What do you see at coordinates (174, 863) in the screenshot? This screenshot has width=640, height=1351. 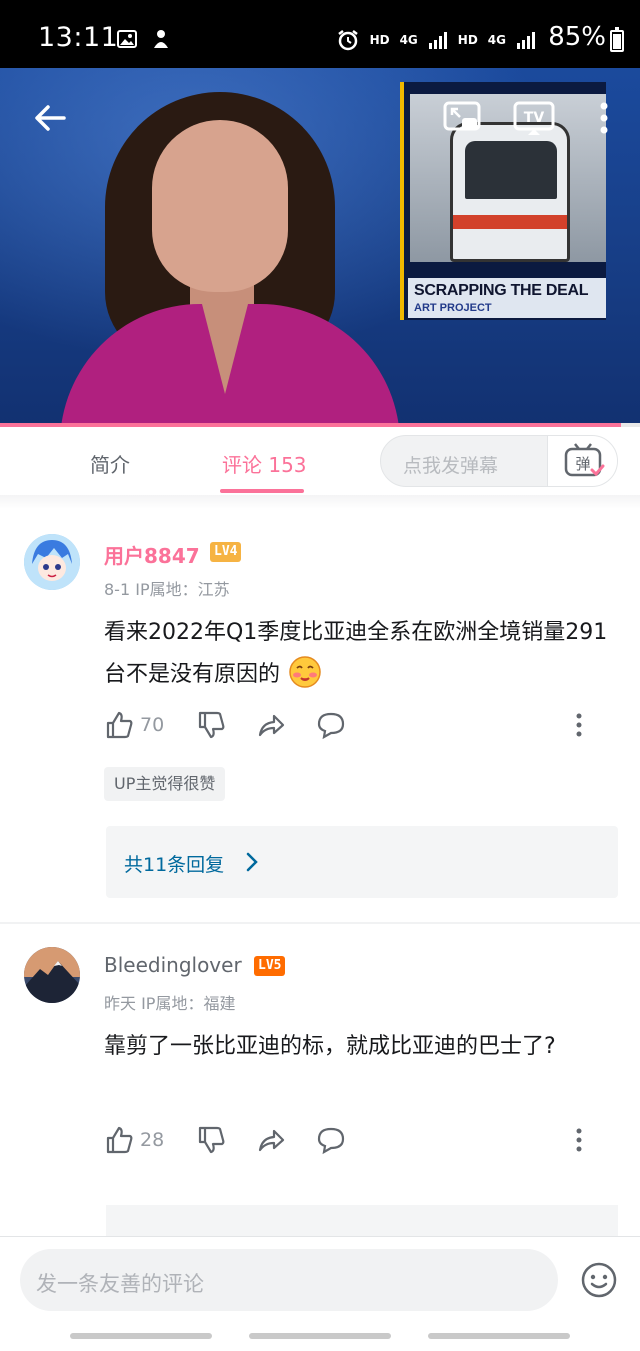 I see `view-replies-link: 共11条回复` at bounding box center [174, 863].